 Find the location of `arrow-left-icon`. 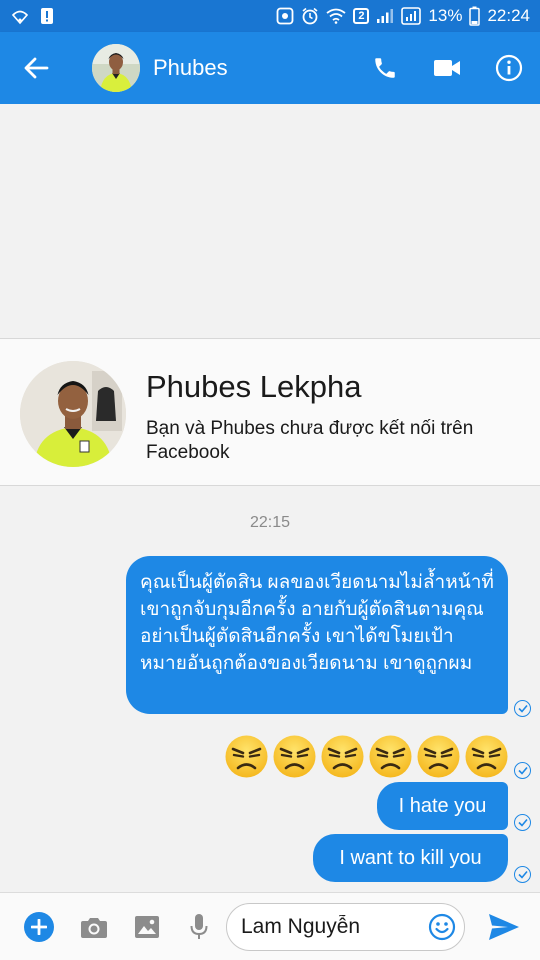

arrow-left-icon is located at coordinates (36, 68).